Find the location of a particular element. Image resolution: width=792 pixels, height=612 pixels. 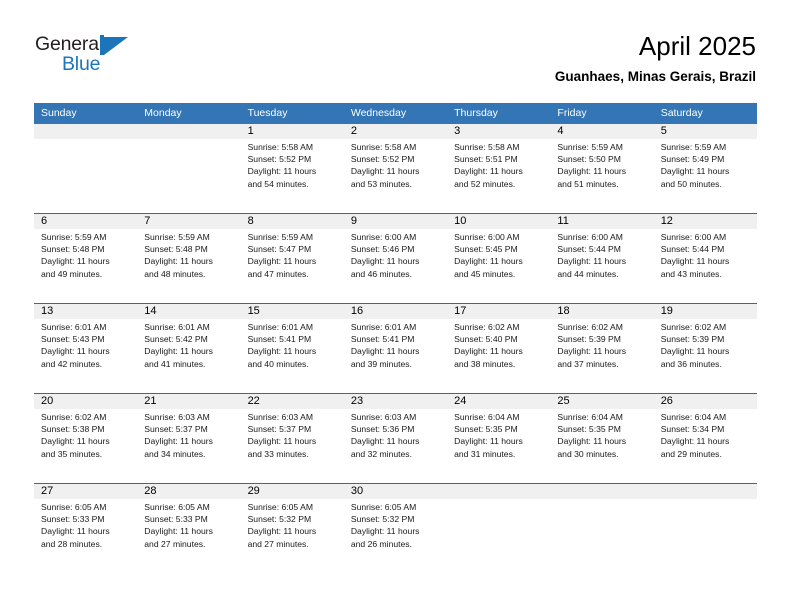

week-date-strip: 20 21 22 23 24 25 26 is located at coordinates (395, 401).